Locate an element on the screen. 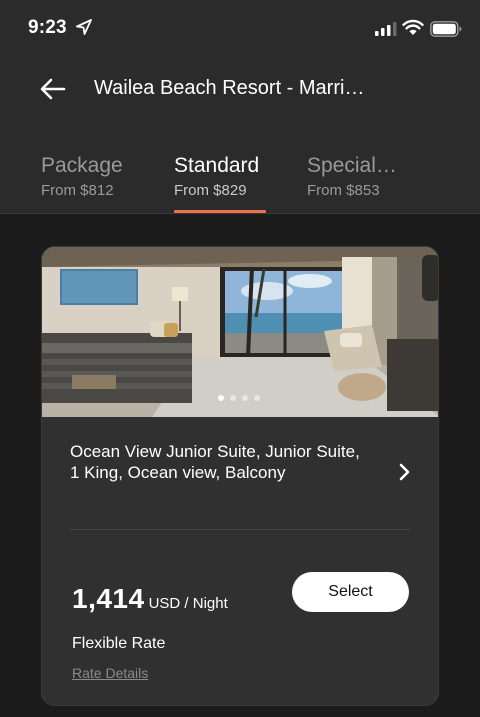 The height and width of the screenshot is (717, 480). tab-price: From $812 is located at coordinates (77, 190).